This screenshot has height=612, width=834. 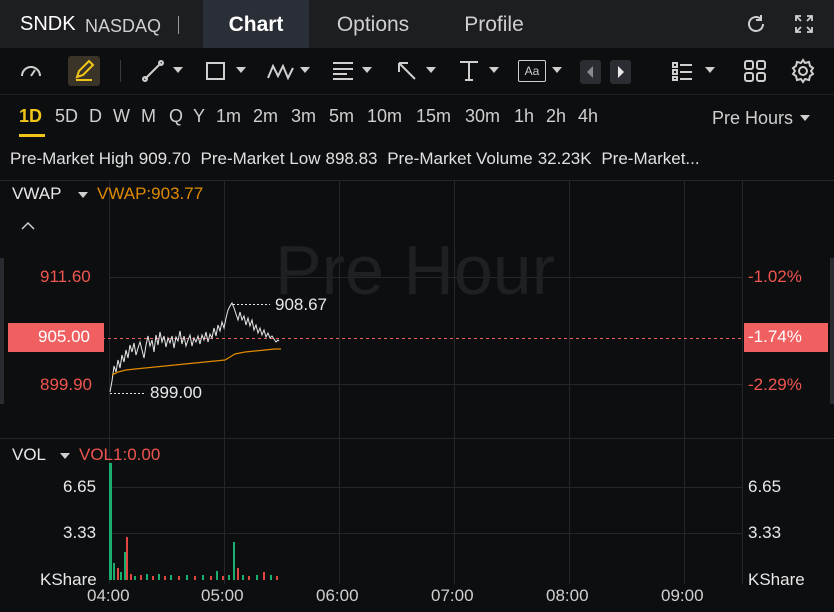 What do you see at coordinates (301, 304) in the screenshot?
I see `high-marker-label: 908.67` at bounding box center [301, 304].